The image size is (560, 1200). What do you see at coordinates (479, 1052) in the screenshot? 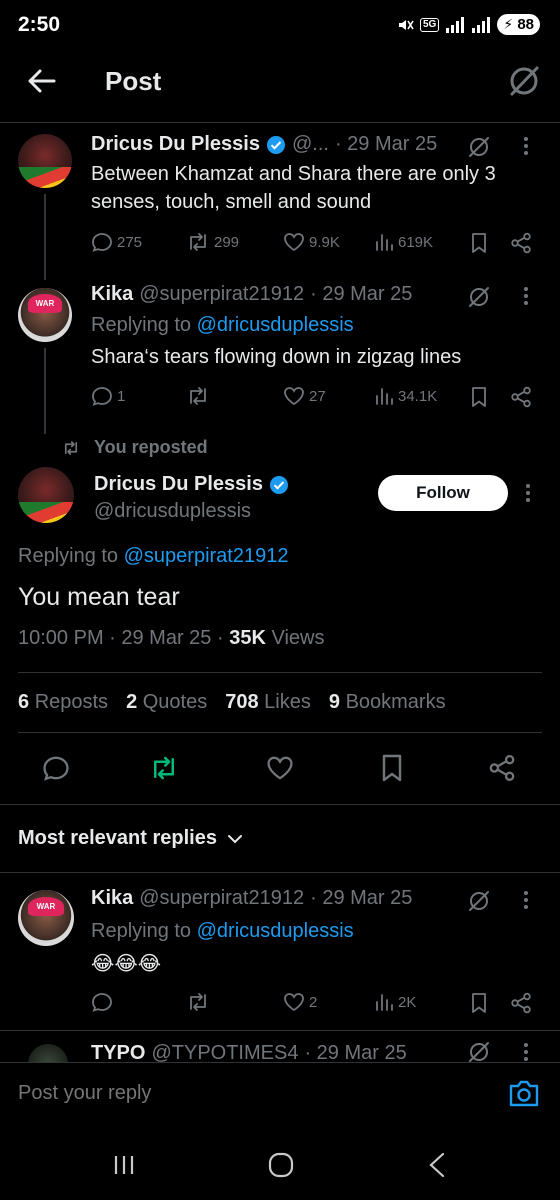
I see `grok-icon` at bounding box center [479, 1052].